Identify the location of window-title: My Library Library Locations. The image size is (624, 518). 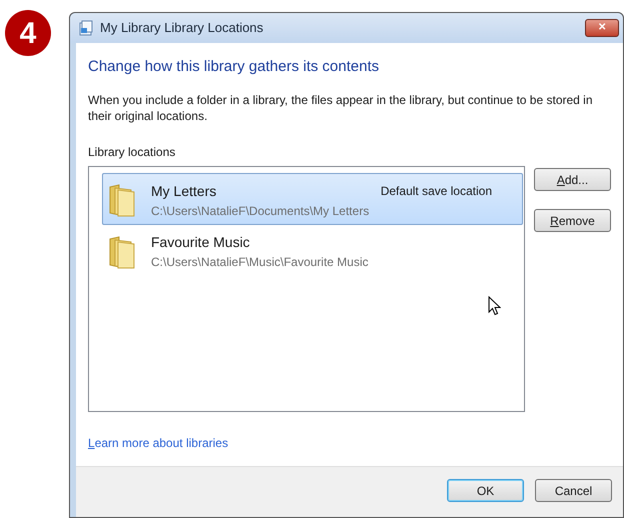
(182, 28).